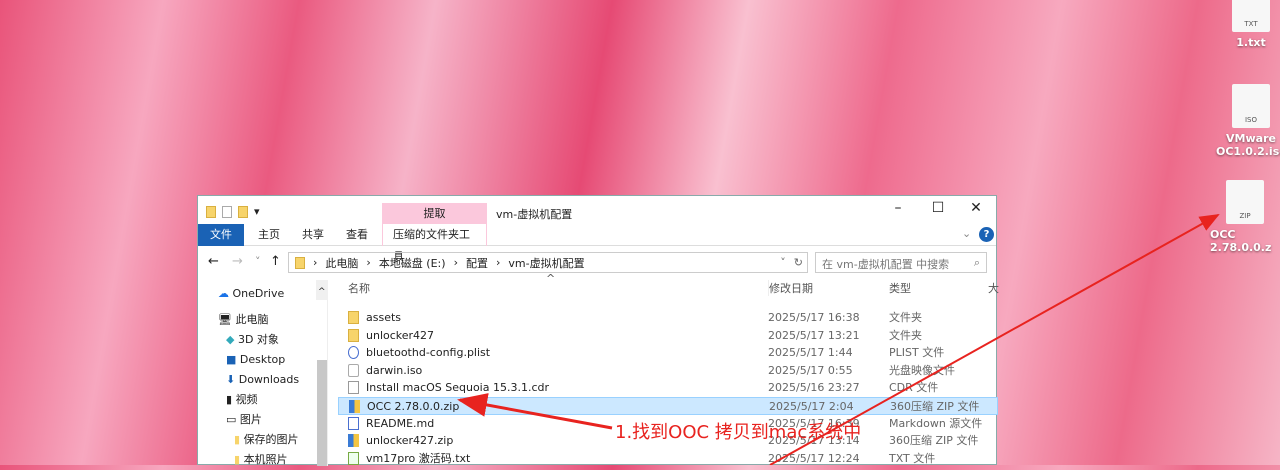 This screenshot has width=1280, height=470. What do you see at coordinates (738, 432) in the screenshot?
I see `annotation-text: 1.找到OOC 拷贝到mac系统中` at bounding box center [738, 432].